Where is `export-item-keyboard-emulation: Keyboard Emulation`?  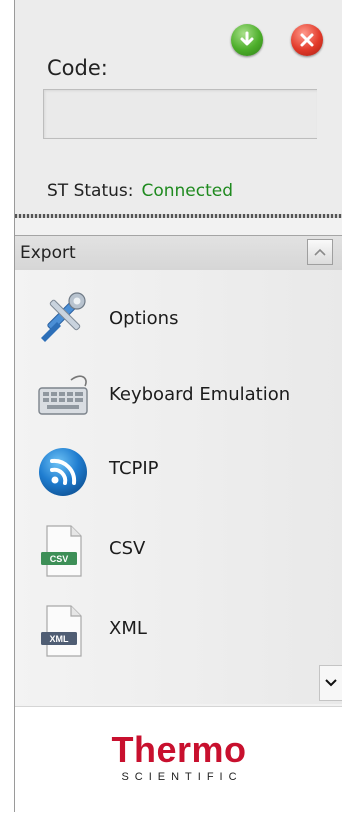 export-item-keyboard-emulation: Keyboard Emulation is located at coordinates (178, 396).